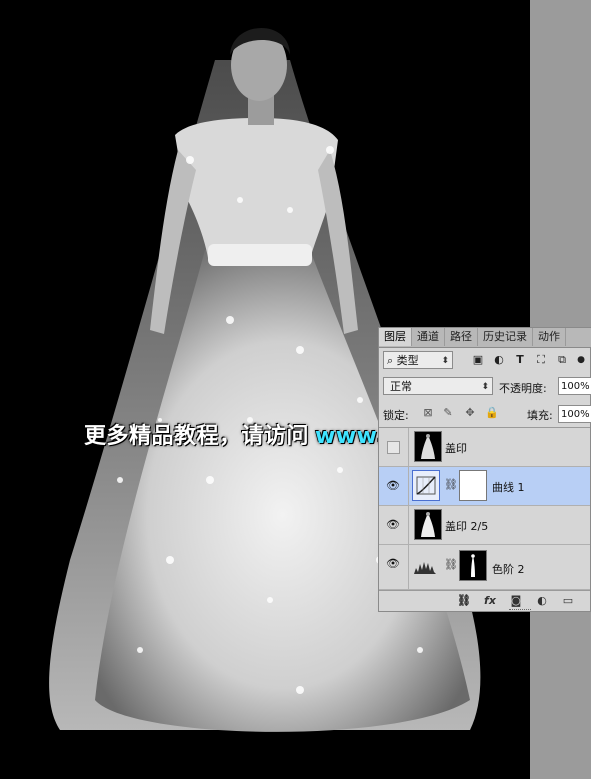 Image resolution: width=591 pixels, height=779 pixels. I want to click on layer-list: 盖印 👁 ⛓ 曲线 1 👁 盖印 2/5 👁 ⛓ 色阶 2, so click(484, 508).